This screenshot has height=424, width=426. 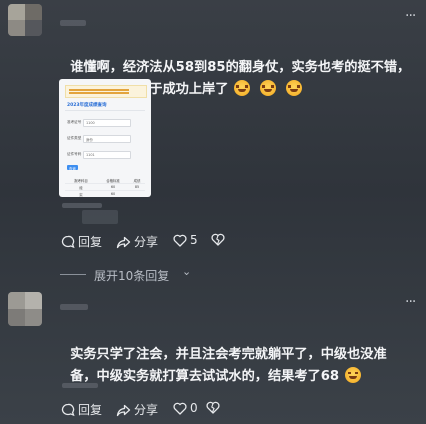 I want to click on chevron-down-icon: ⌄, so click(x=186, y=271).